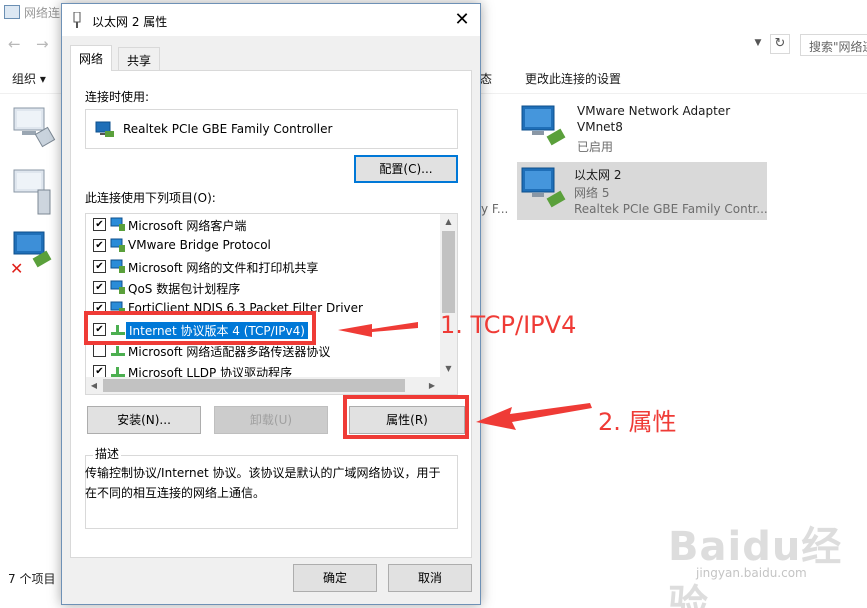  I want to click on baidu-watermark: Baidu经验 jingyan.baidu.com, so click(767, 561).